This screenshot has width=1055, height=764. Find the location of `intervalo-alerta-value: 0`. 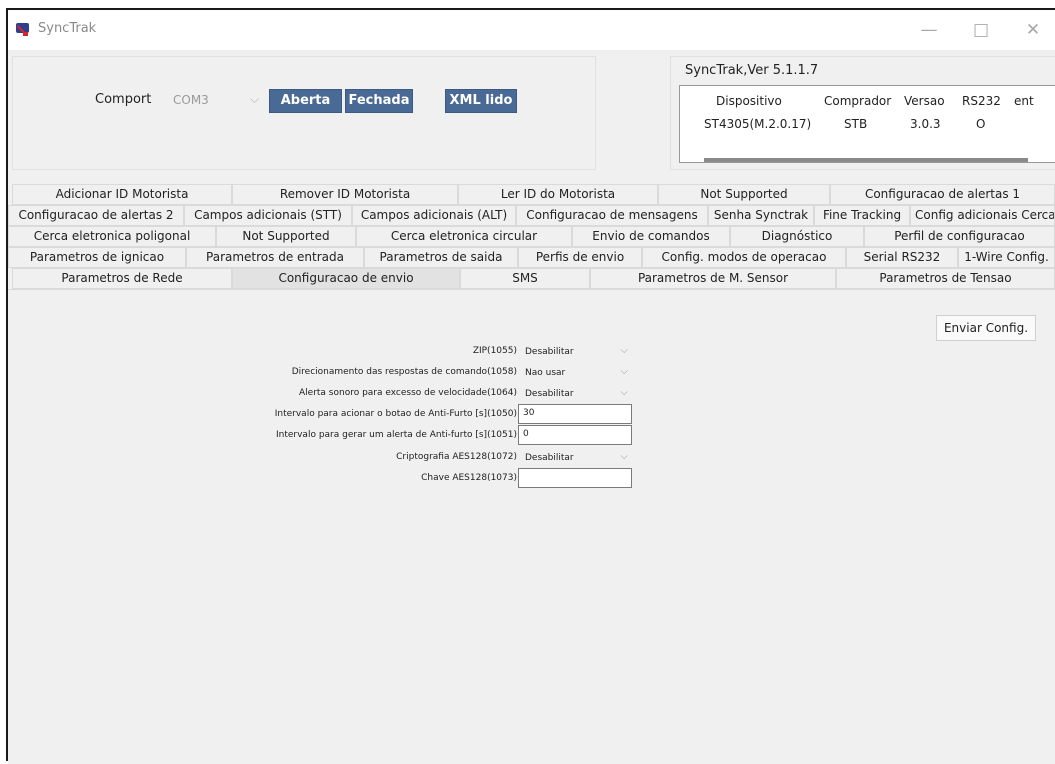

intervalo-alerta-value: 0 is located at coordinates (526, 434).